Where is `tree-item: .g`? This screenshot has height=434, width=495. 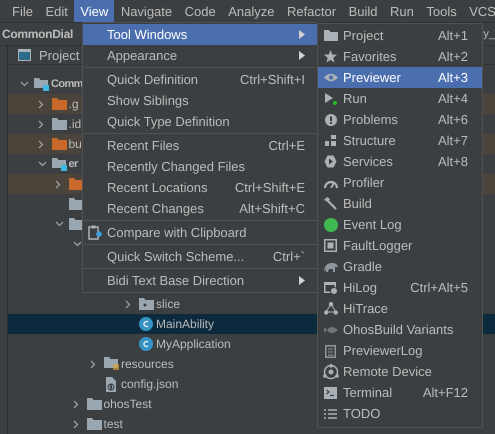 tree-item: .g is located at coordinates (73, 104).